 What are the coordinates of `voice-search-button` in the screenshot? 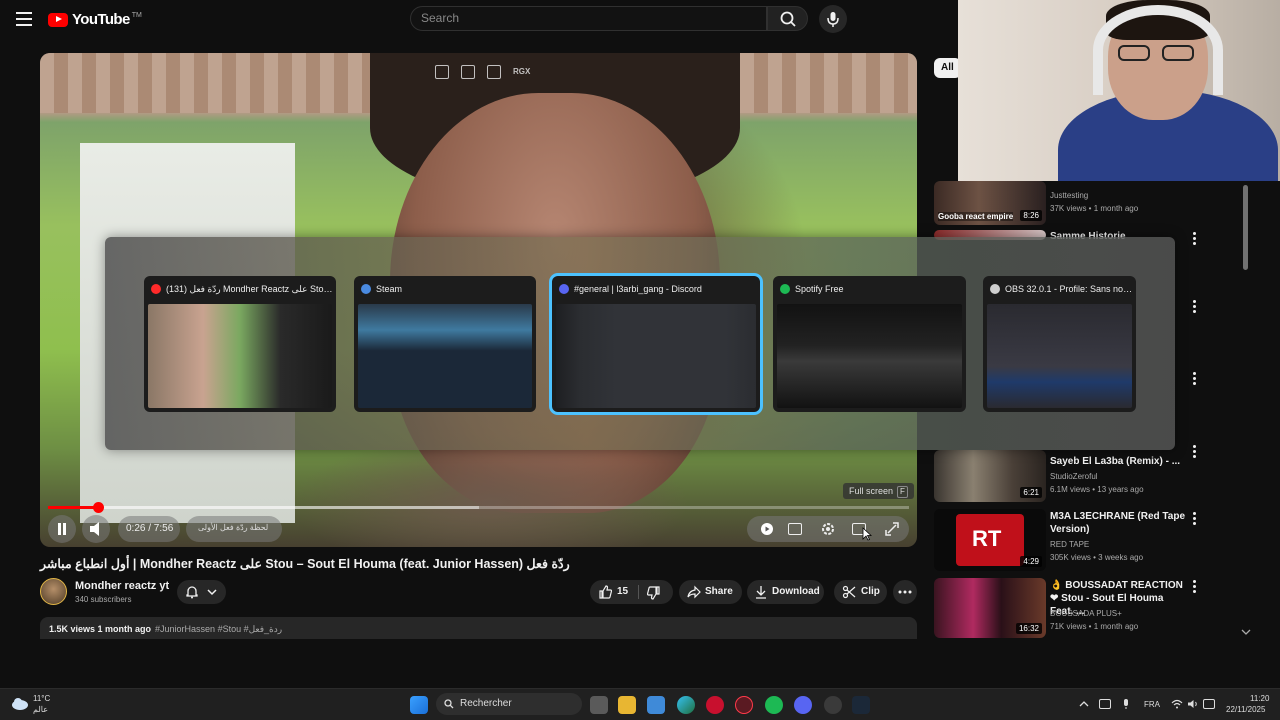 It's located at (833, 19).